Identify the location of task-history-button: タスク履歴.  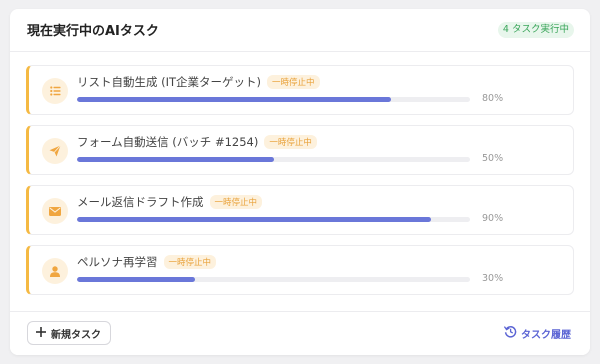
(537, 333).